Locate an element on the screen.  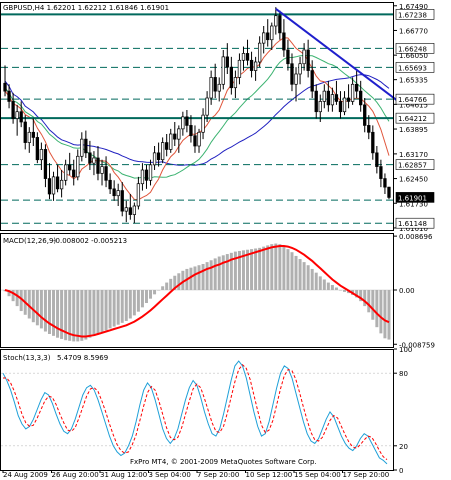
x-tick-label: 7 Sep 20:00 is located at coordinates (218, 475).